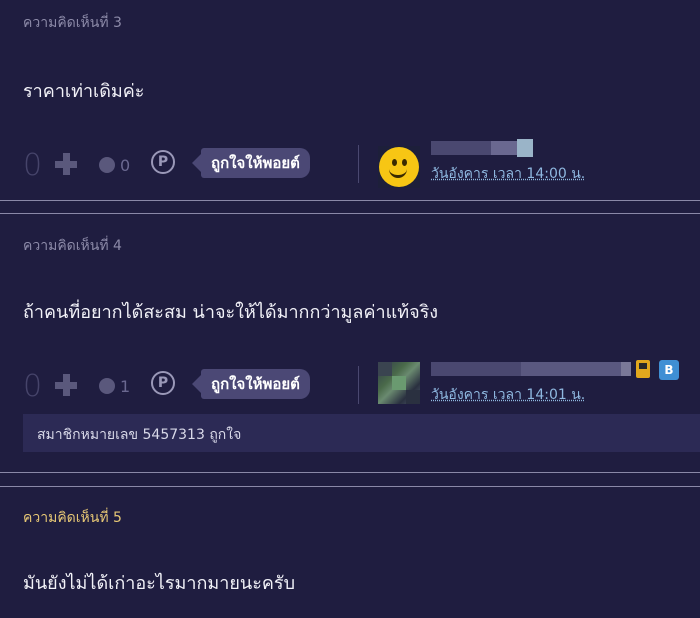  I want to click on comment-header: ความคิดเห็นที่ 3, so click(72, 23).